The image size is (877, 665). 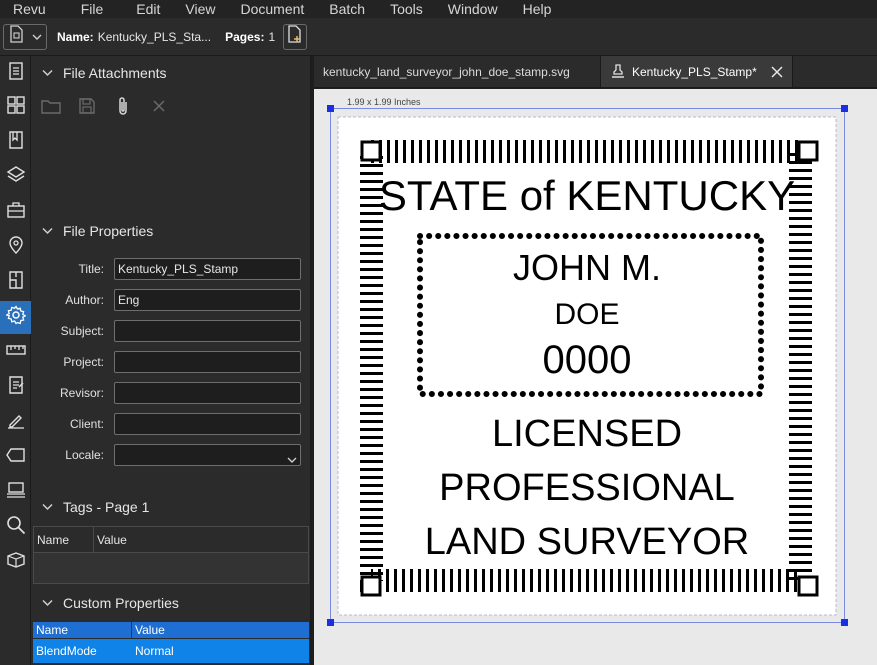 I want to click on rail-sets, so click(x=15, y=492).